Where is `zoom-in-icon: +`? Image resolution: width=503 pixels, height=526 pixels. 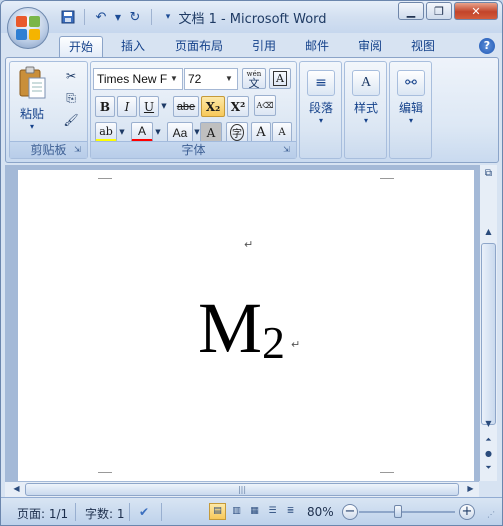 zoom-in-icon: + is located at coordinates (467, 512).